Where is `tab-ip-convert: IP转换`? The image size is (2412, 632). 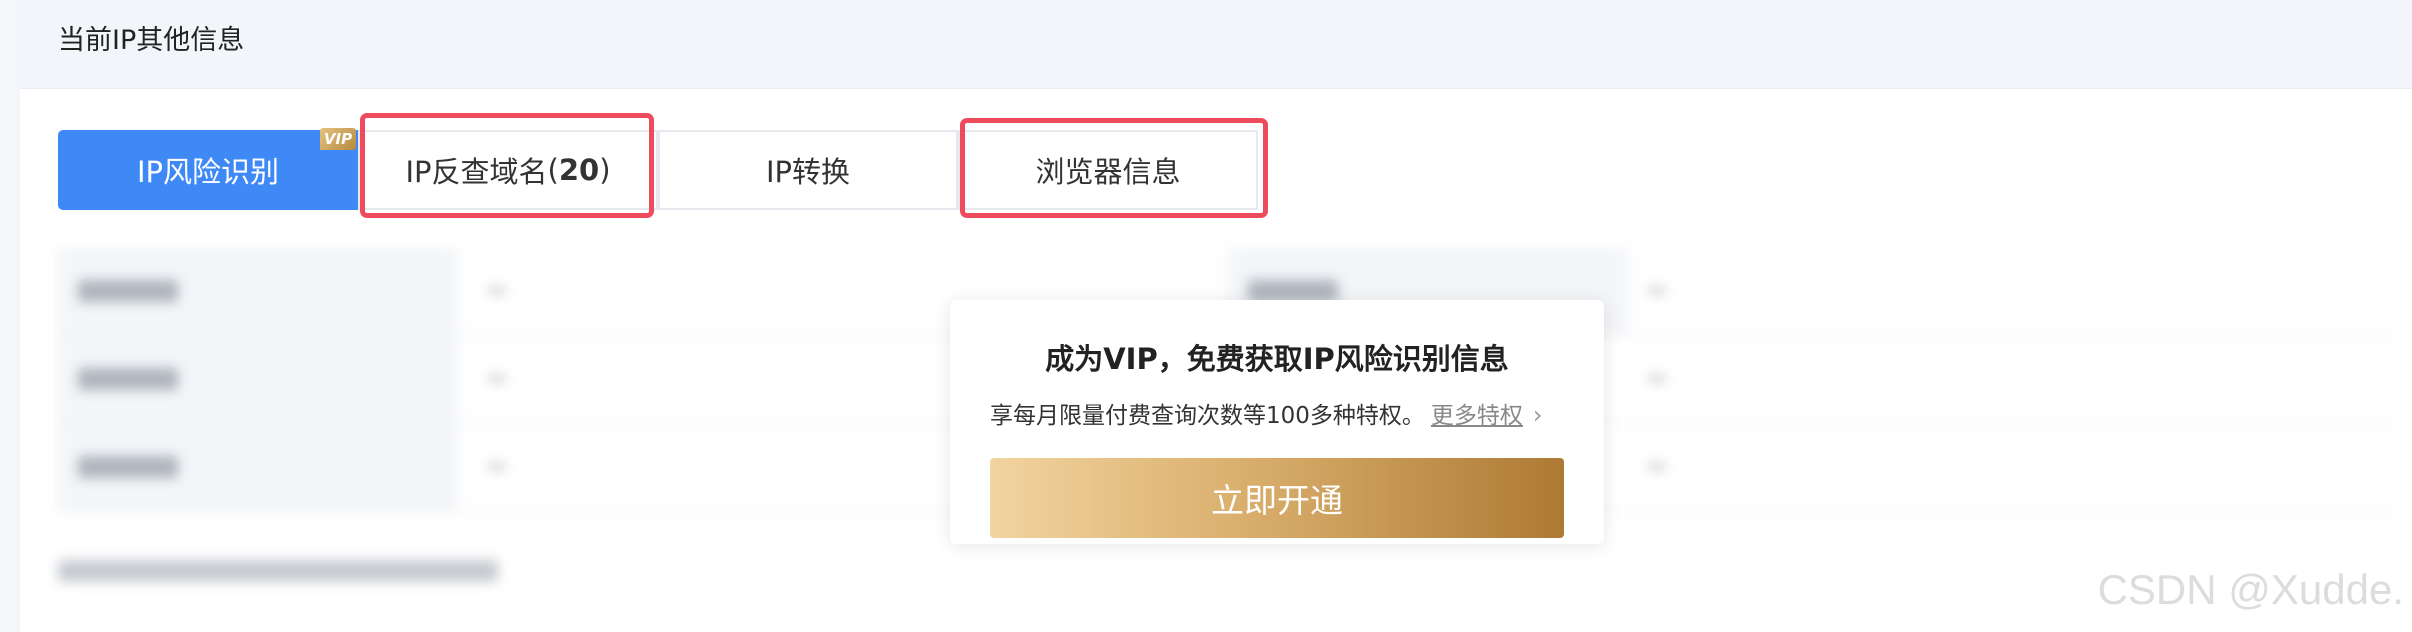 tab-ip-convert: IP转换 is located at coordinates (808, 170).